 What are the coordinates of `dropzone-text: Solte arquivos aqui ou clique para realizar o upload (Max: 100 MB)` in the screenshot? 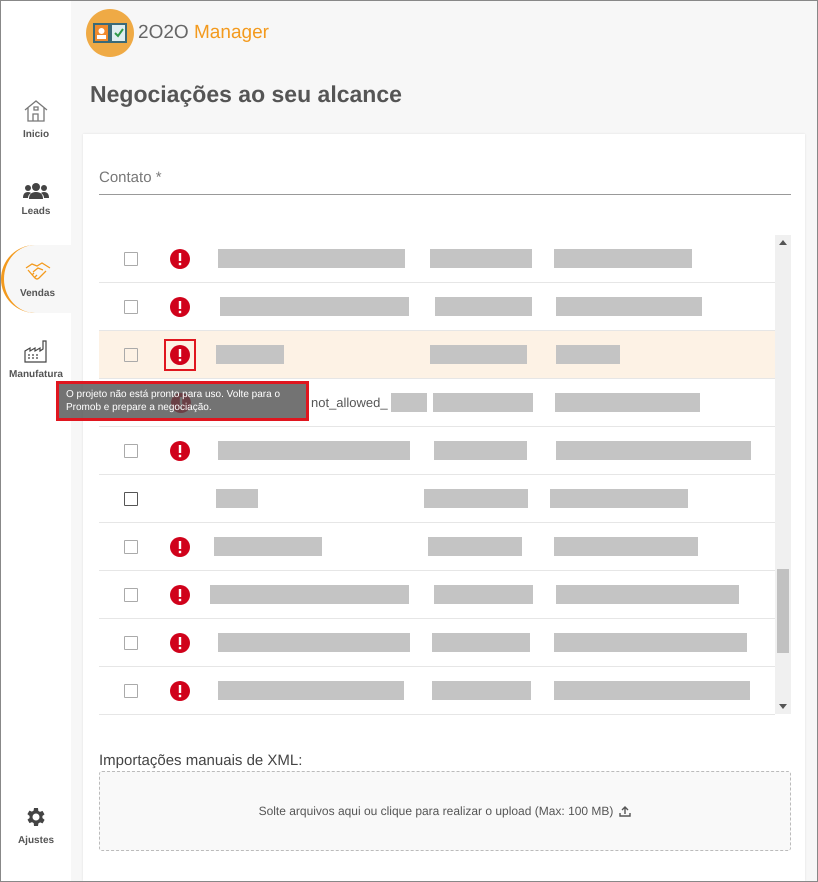 It's located at (436, 811).